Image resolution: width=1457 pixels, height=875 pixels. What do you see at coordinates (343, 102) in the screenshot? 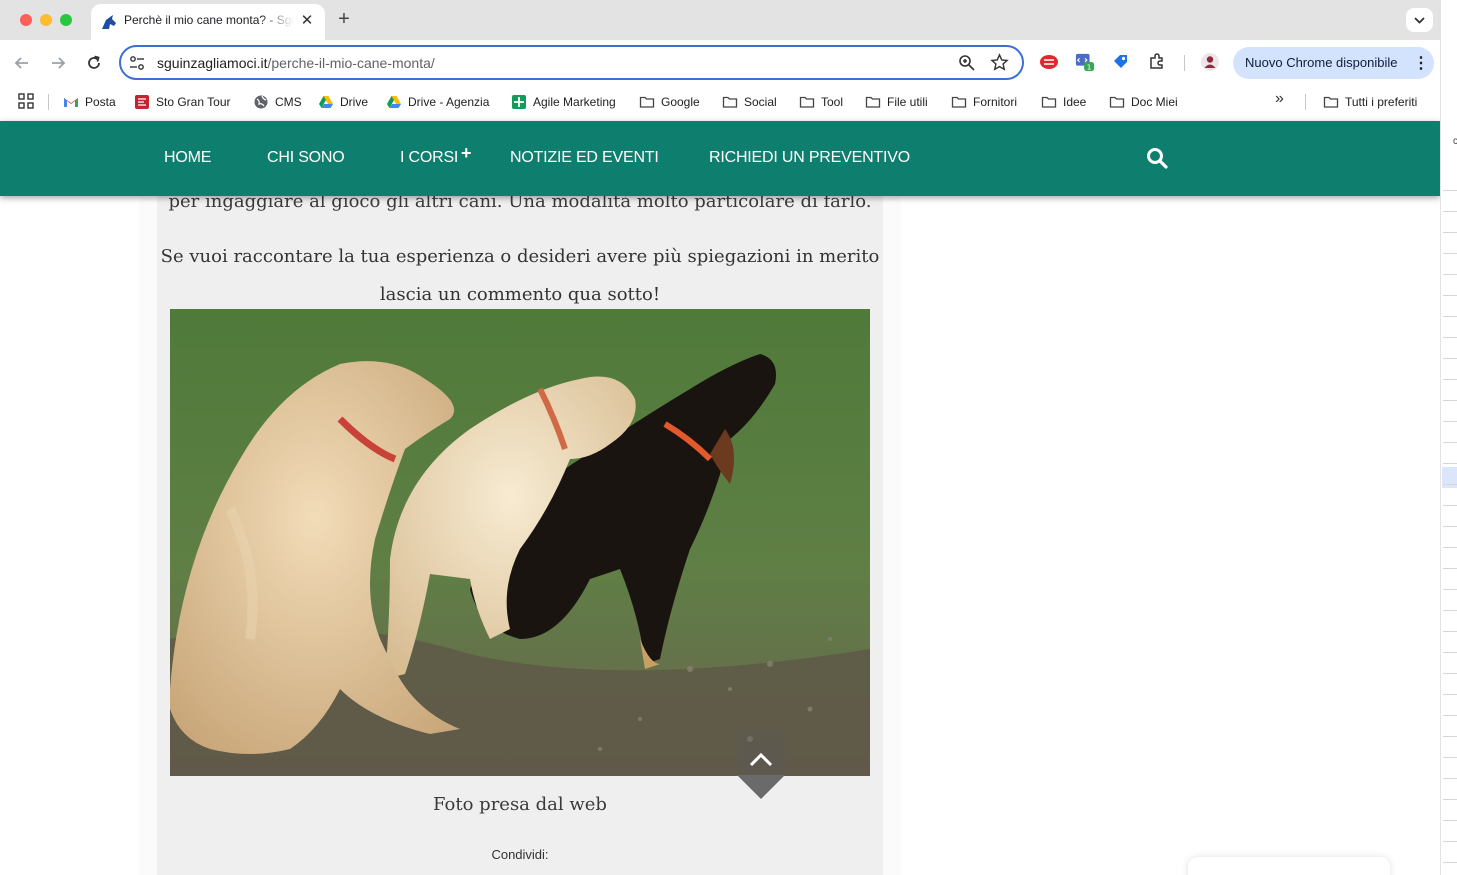
I see `bookmark-drive: Drive` at bounding box center [343, 102].